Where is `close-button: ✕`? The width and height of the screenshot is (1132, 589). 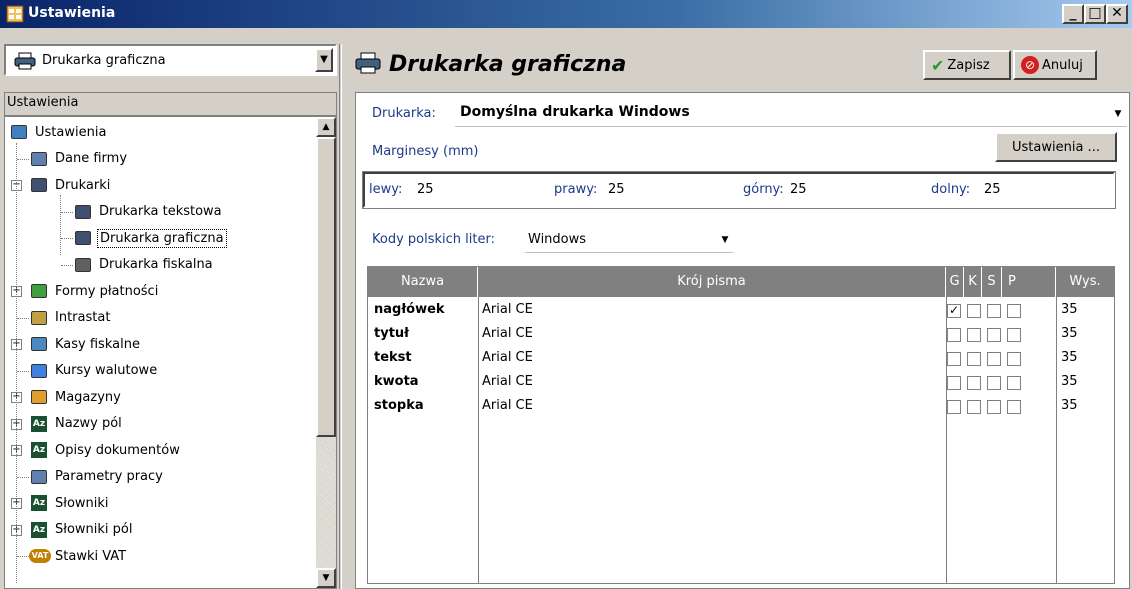
close-button: ✕ is located at coordinates (1117, 14).